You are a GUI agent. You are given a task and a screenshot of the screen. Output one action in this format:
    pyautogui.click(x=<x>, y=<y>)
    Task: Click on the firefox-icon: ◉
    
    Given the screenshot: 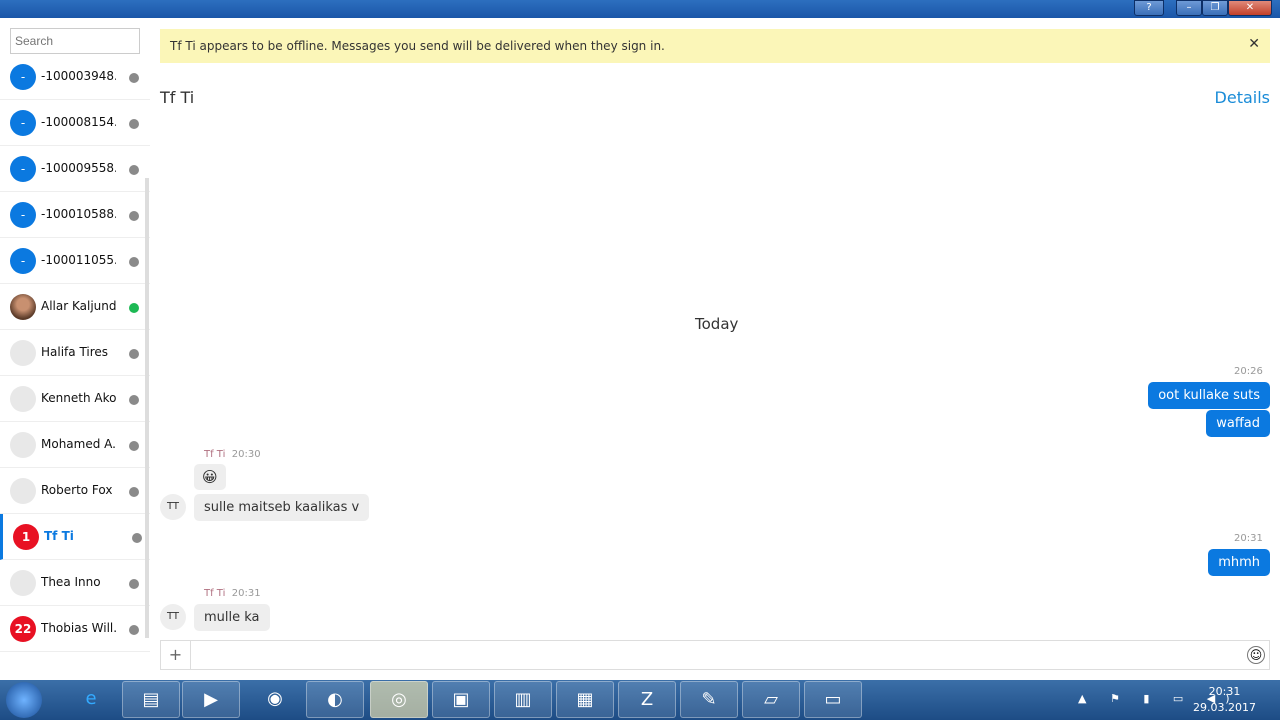 What is the action you would take?
    pyautogui.click(x=275, y=699)
    